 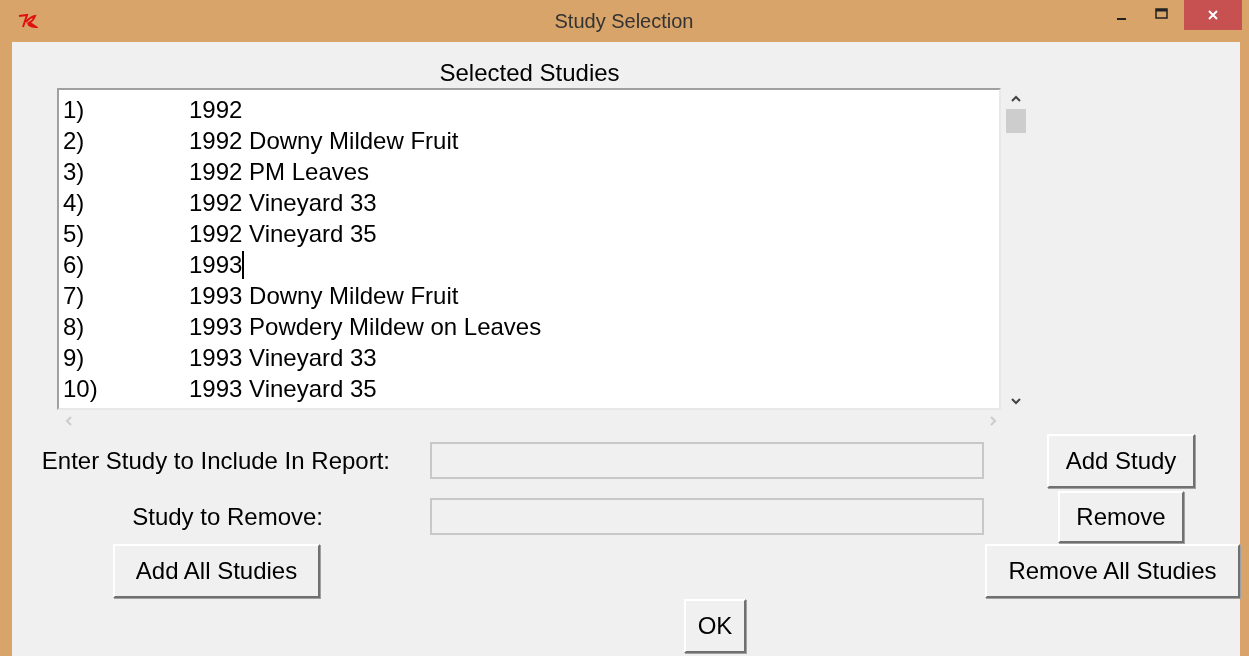 What do you see at coordinates (1121, 460) in the screenshot?
I see `add-study-button: Add Study` at bounding box center [1121, 460].